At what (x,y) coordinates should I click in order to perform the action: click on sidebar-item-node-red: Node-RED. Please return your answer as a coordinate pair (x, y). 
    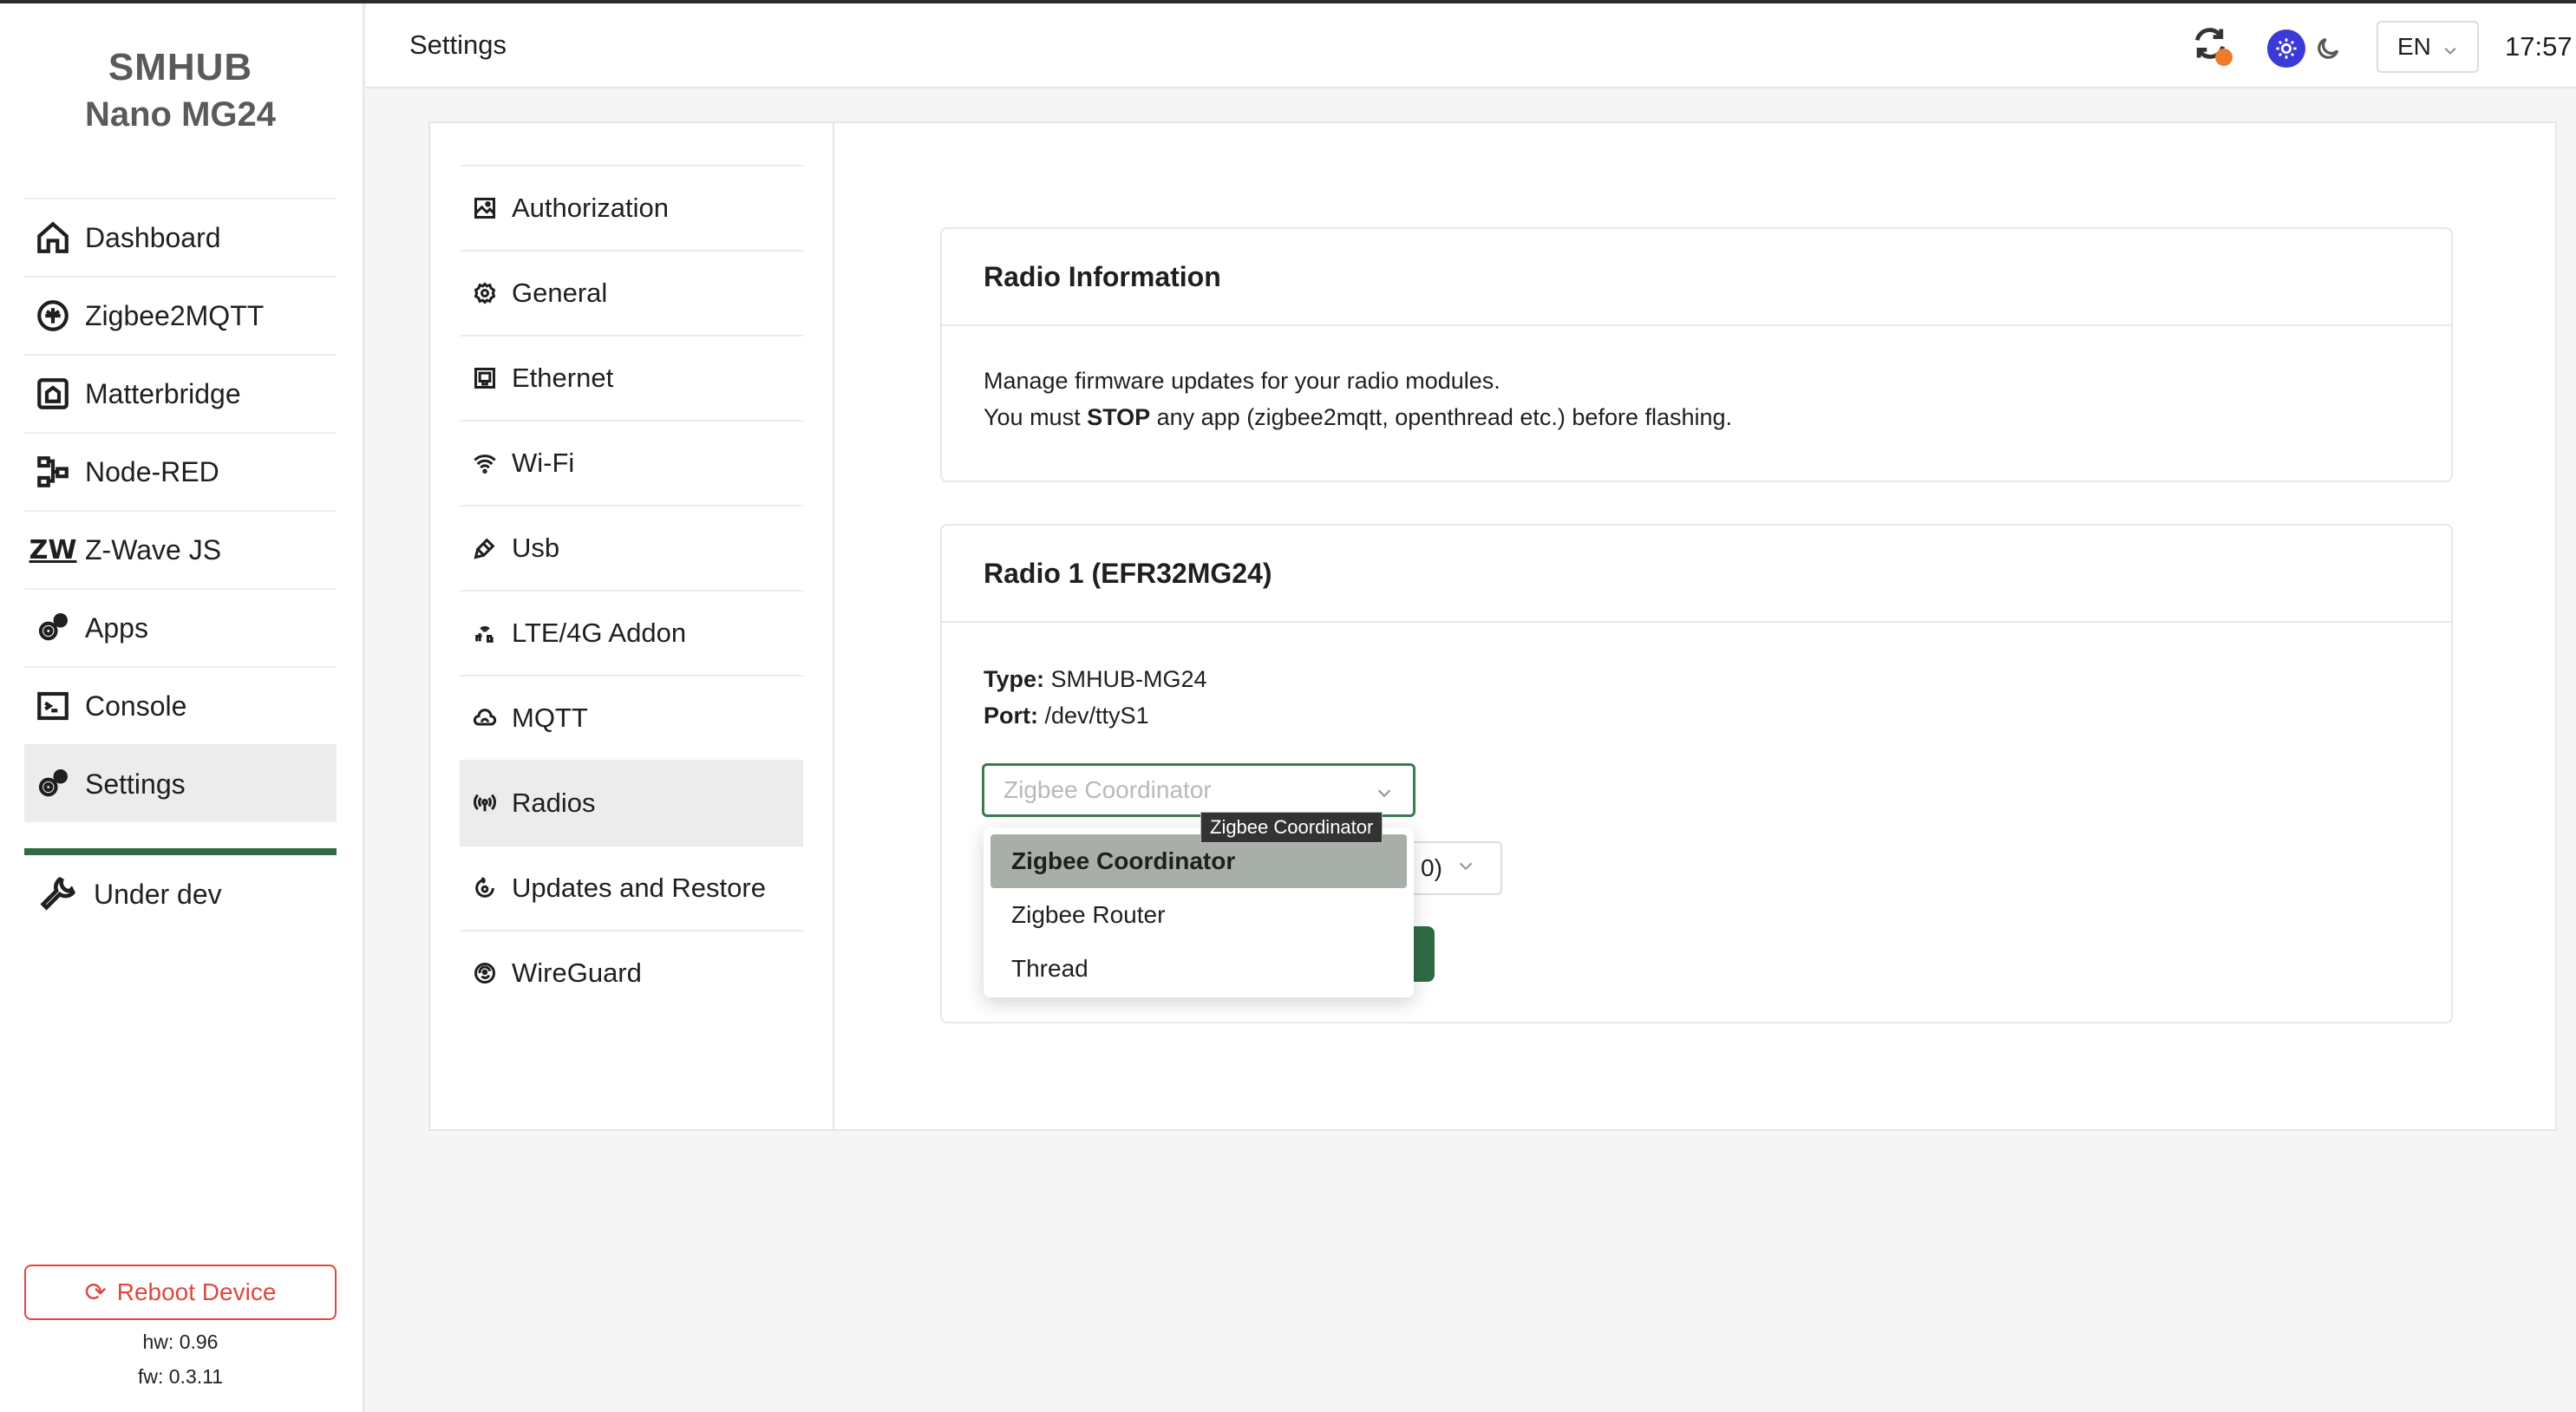
    Looking at the image, I should click on (180, 471).